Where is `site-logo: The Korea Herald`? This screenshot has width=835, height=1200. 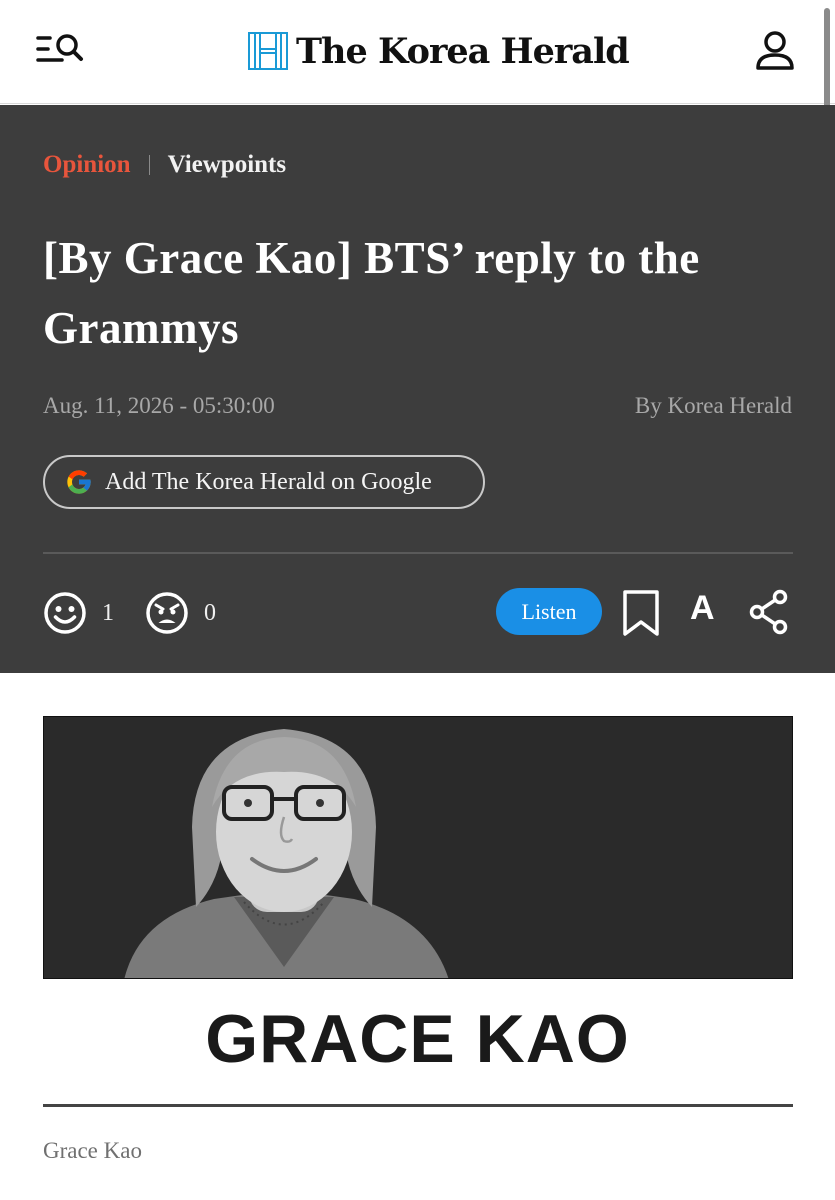 site-logo: The Korea Herald is located at coordinates (439, 51).